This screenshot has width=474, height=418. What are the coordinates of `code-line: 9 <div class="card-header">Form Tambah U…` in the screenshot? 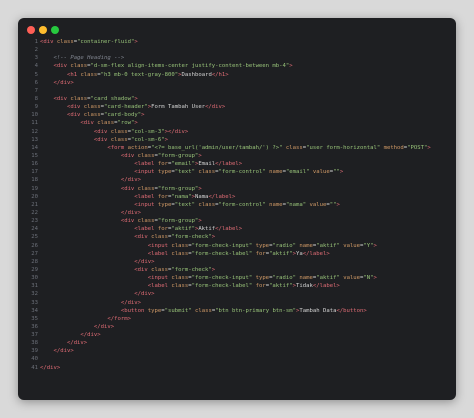 It's located at (237, 107).